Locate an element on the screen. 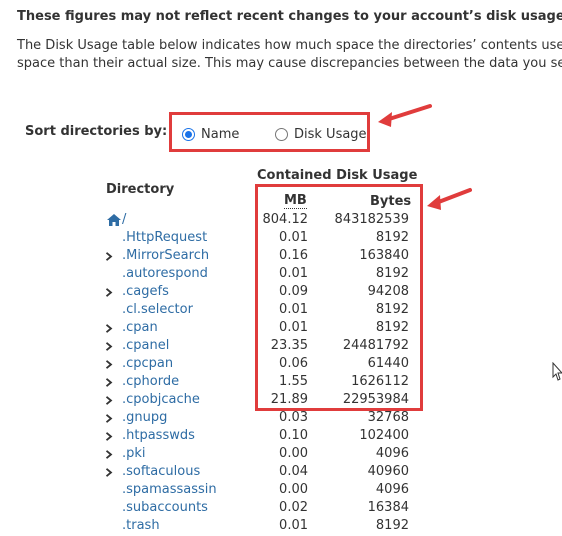  sort-disk-usage-label: Disk Usage is located at coordinates (330, 134).